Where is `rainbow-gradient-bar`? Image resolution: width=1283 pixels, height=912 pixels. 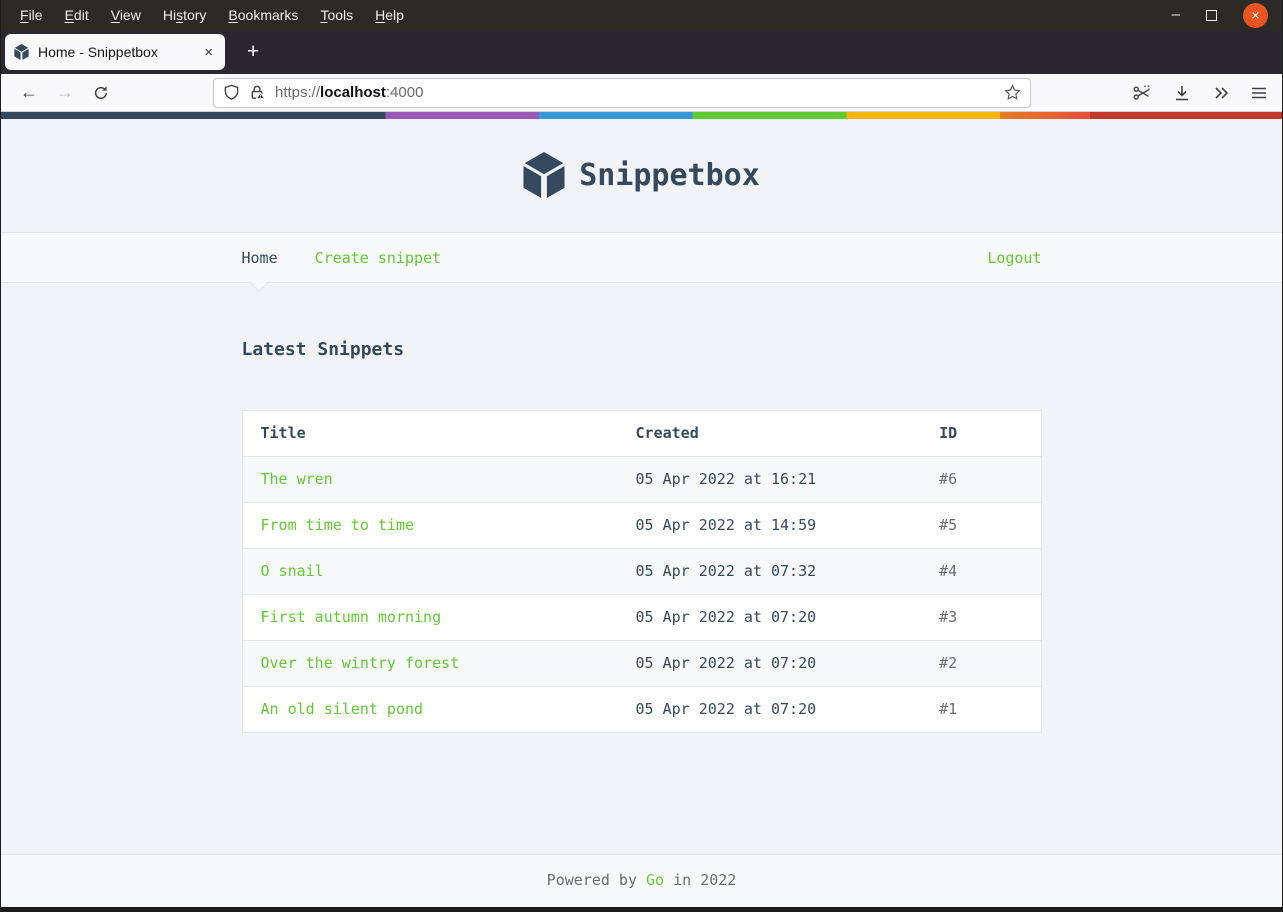
rainbow-gradient-bar is located at coordinates (641, 115).